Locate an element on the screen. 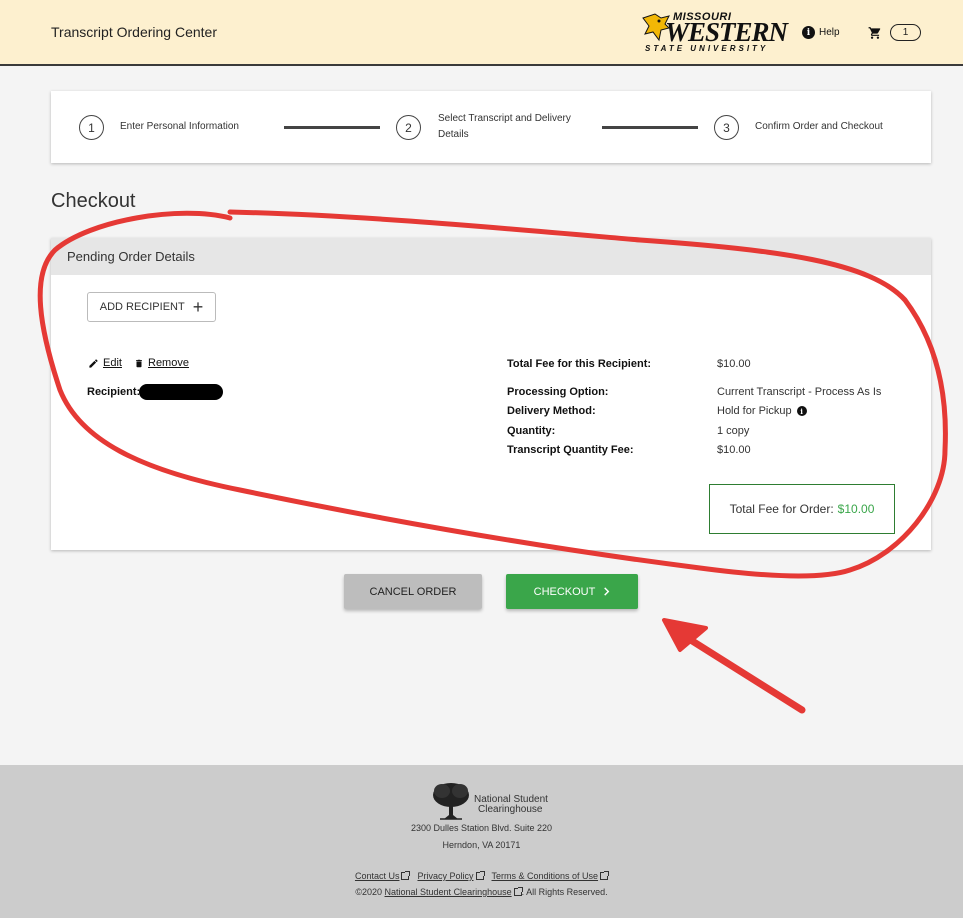  edit-recipient-link: Edit is located at coordinates (105, 363).